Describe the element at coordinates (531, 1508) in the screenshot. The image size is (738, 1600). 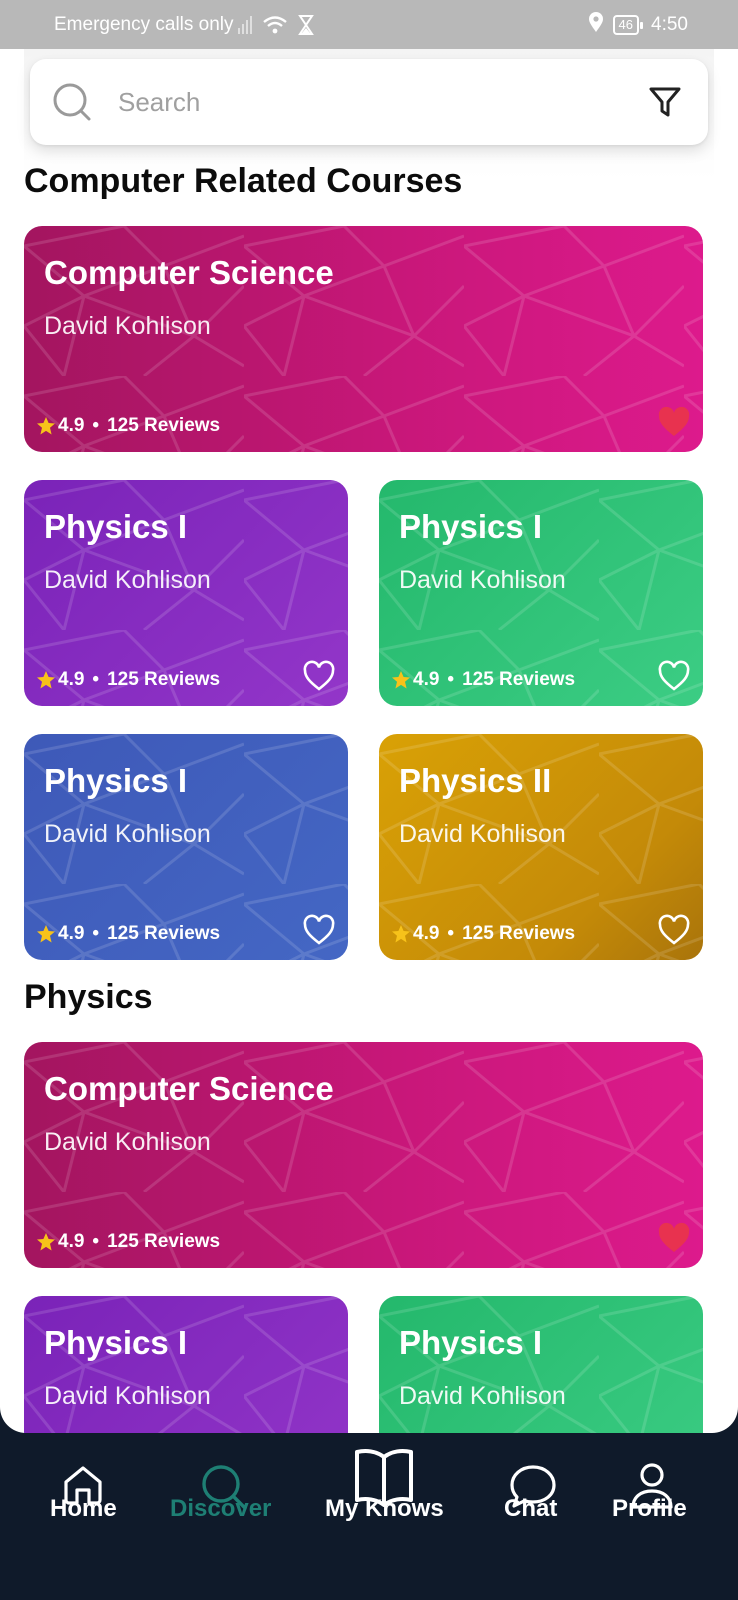
I see `nav-label: Chat` at that location.